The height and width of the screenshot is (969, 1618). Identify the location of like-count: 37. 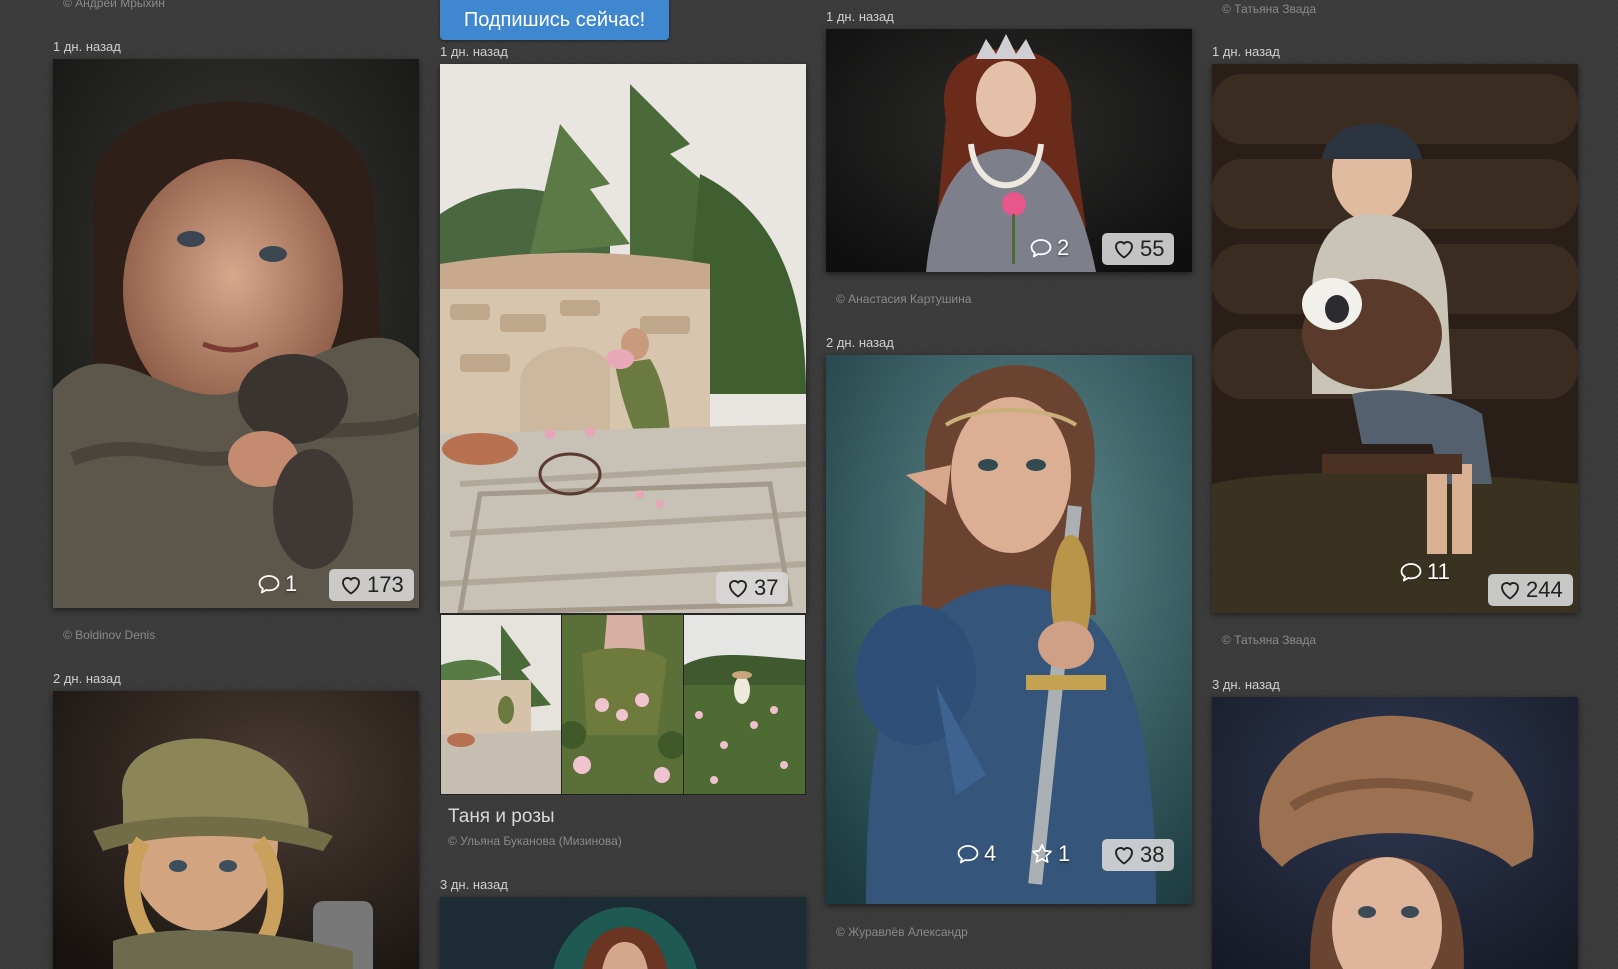
(766, 587).